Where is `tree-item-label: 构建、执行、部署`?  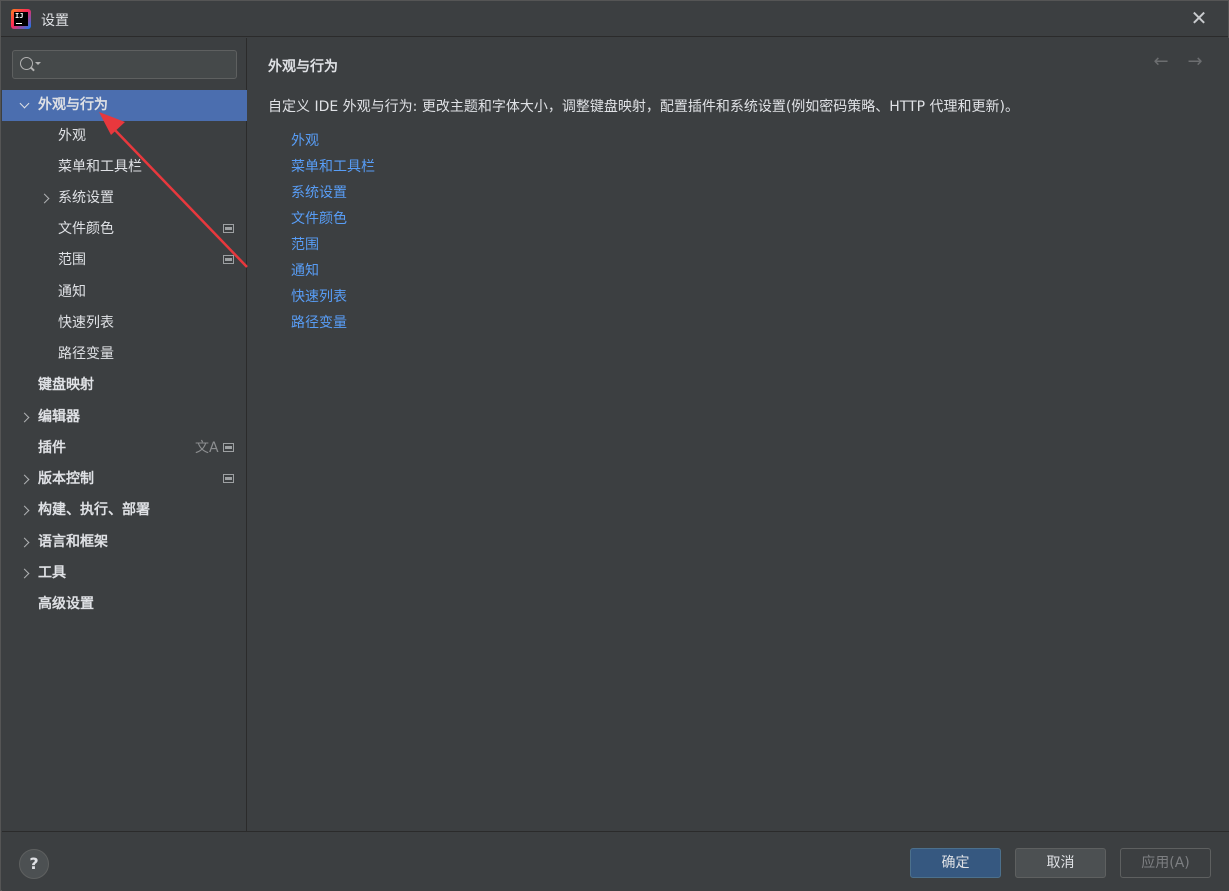 tree-item-label: 构建、执行、部署 is located at coordinates (94, 510).